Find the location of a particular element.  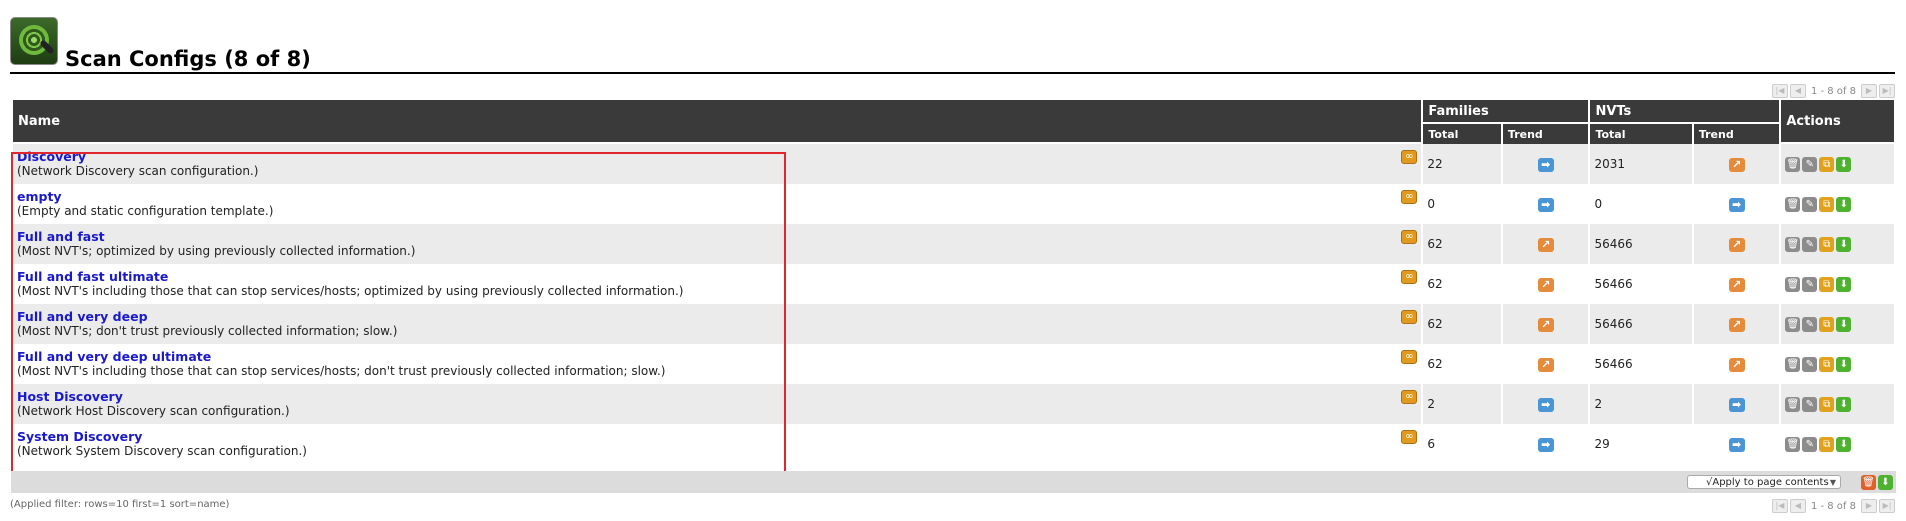

families-trend: ↗ is located at coordinates (1545, 364).